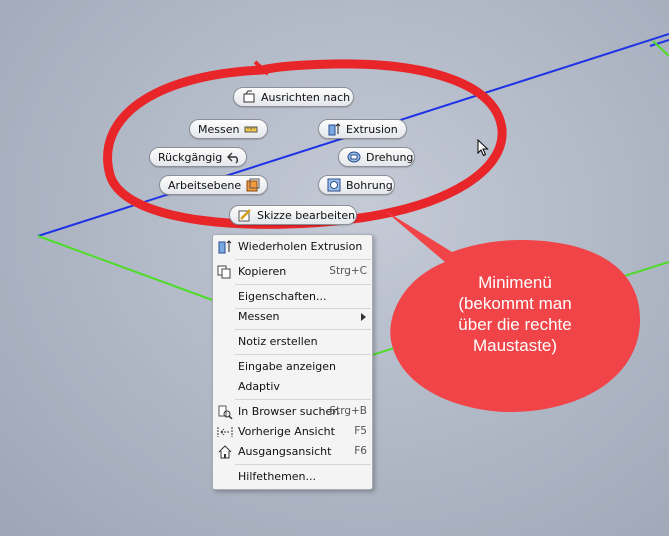 The image size is (669, 536). Describe the element at coordinates (369, 185) in the screenshot. I see `bohrung-label: Bohrung` at that location.